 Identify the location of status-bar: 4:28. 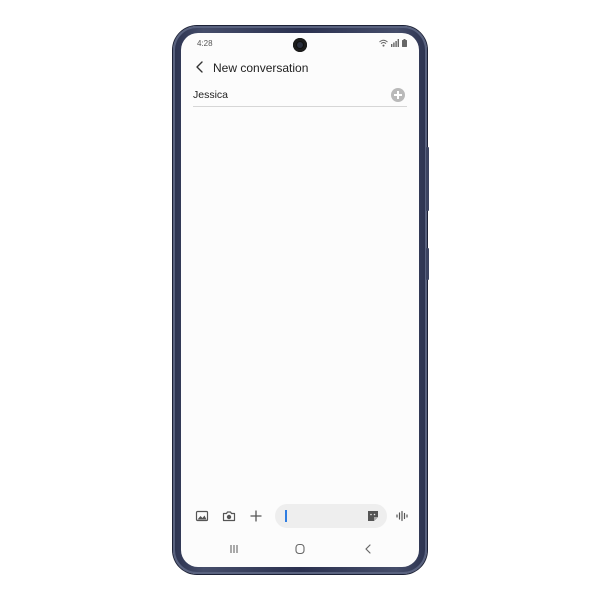
(300, 44).